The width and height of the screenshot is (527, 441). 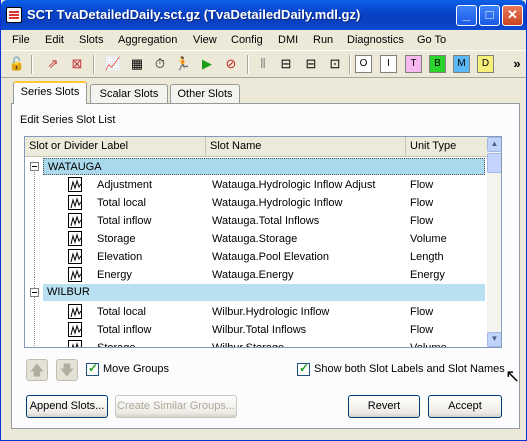 What do you see at coordinates (205, 40) in the screenshot?
I see `menu-view: View` at bounding box center [205, 40].